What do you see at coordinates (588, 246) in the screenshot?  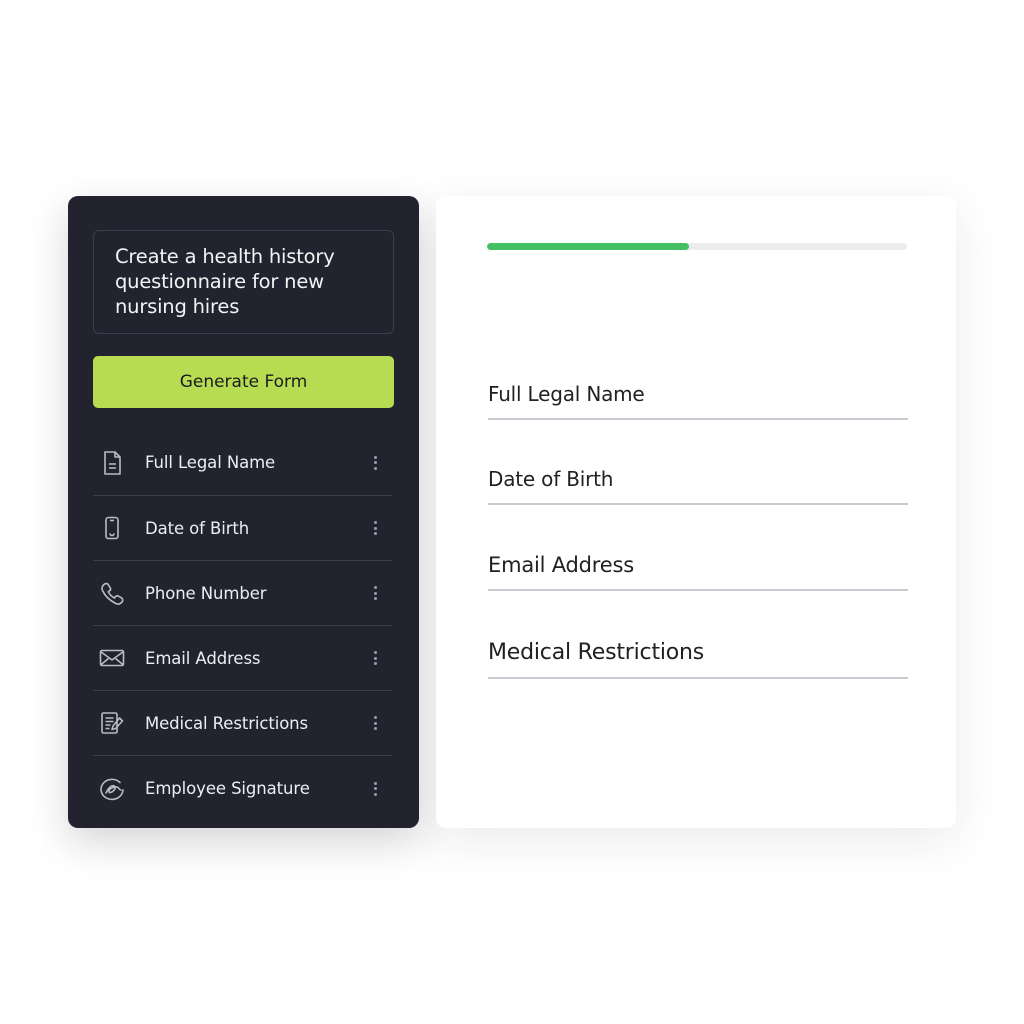 I see `progress-fill` at bounding box center [588, 246].